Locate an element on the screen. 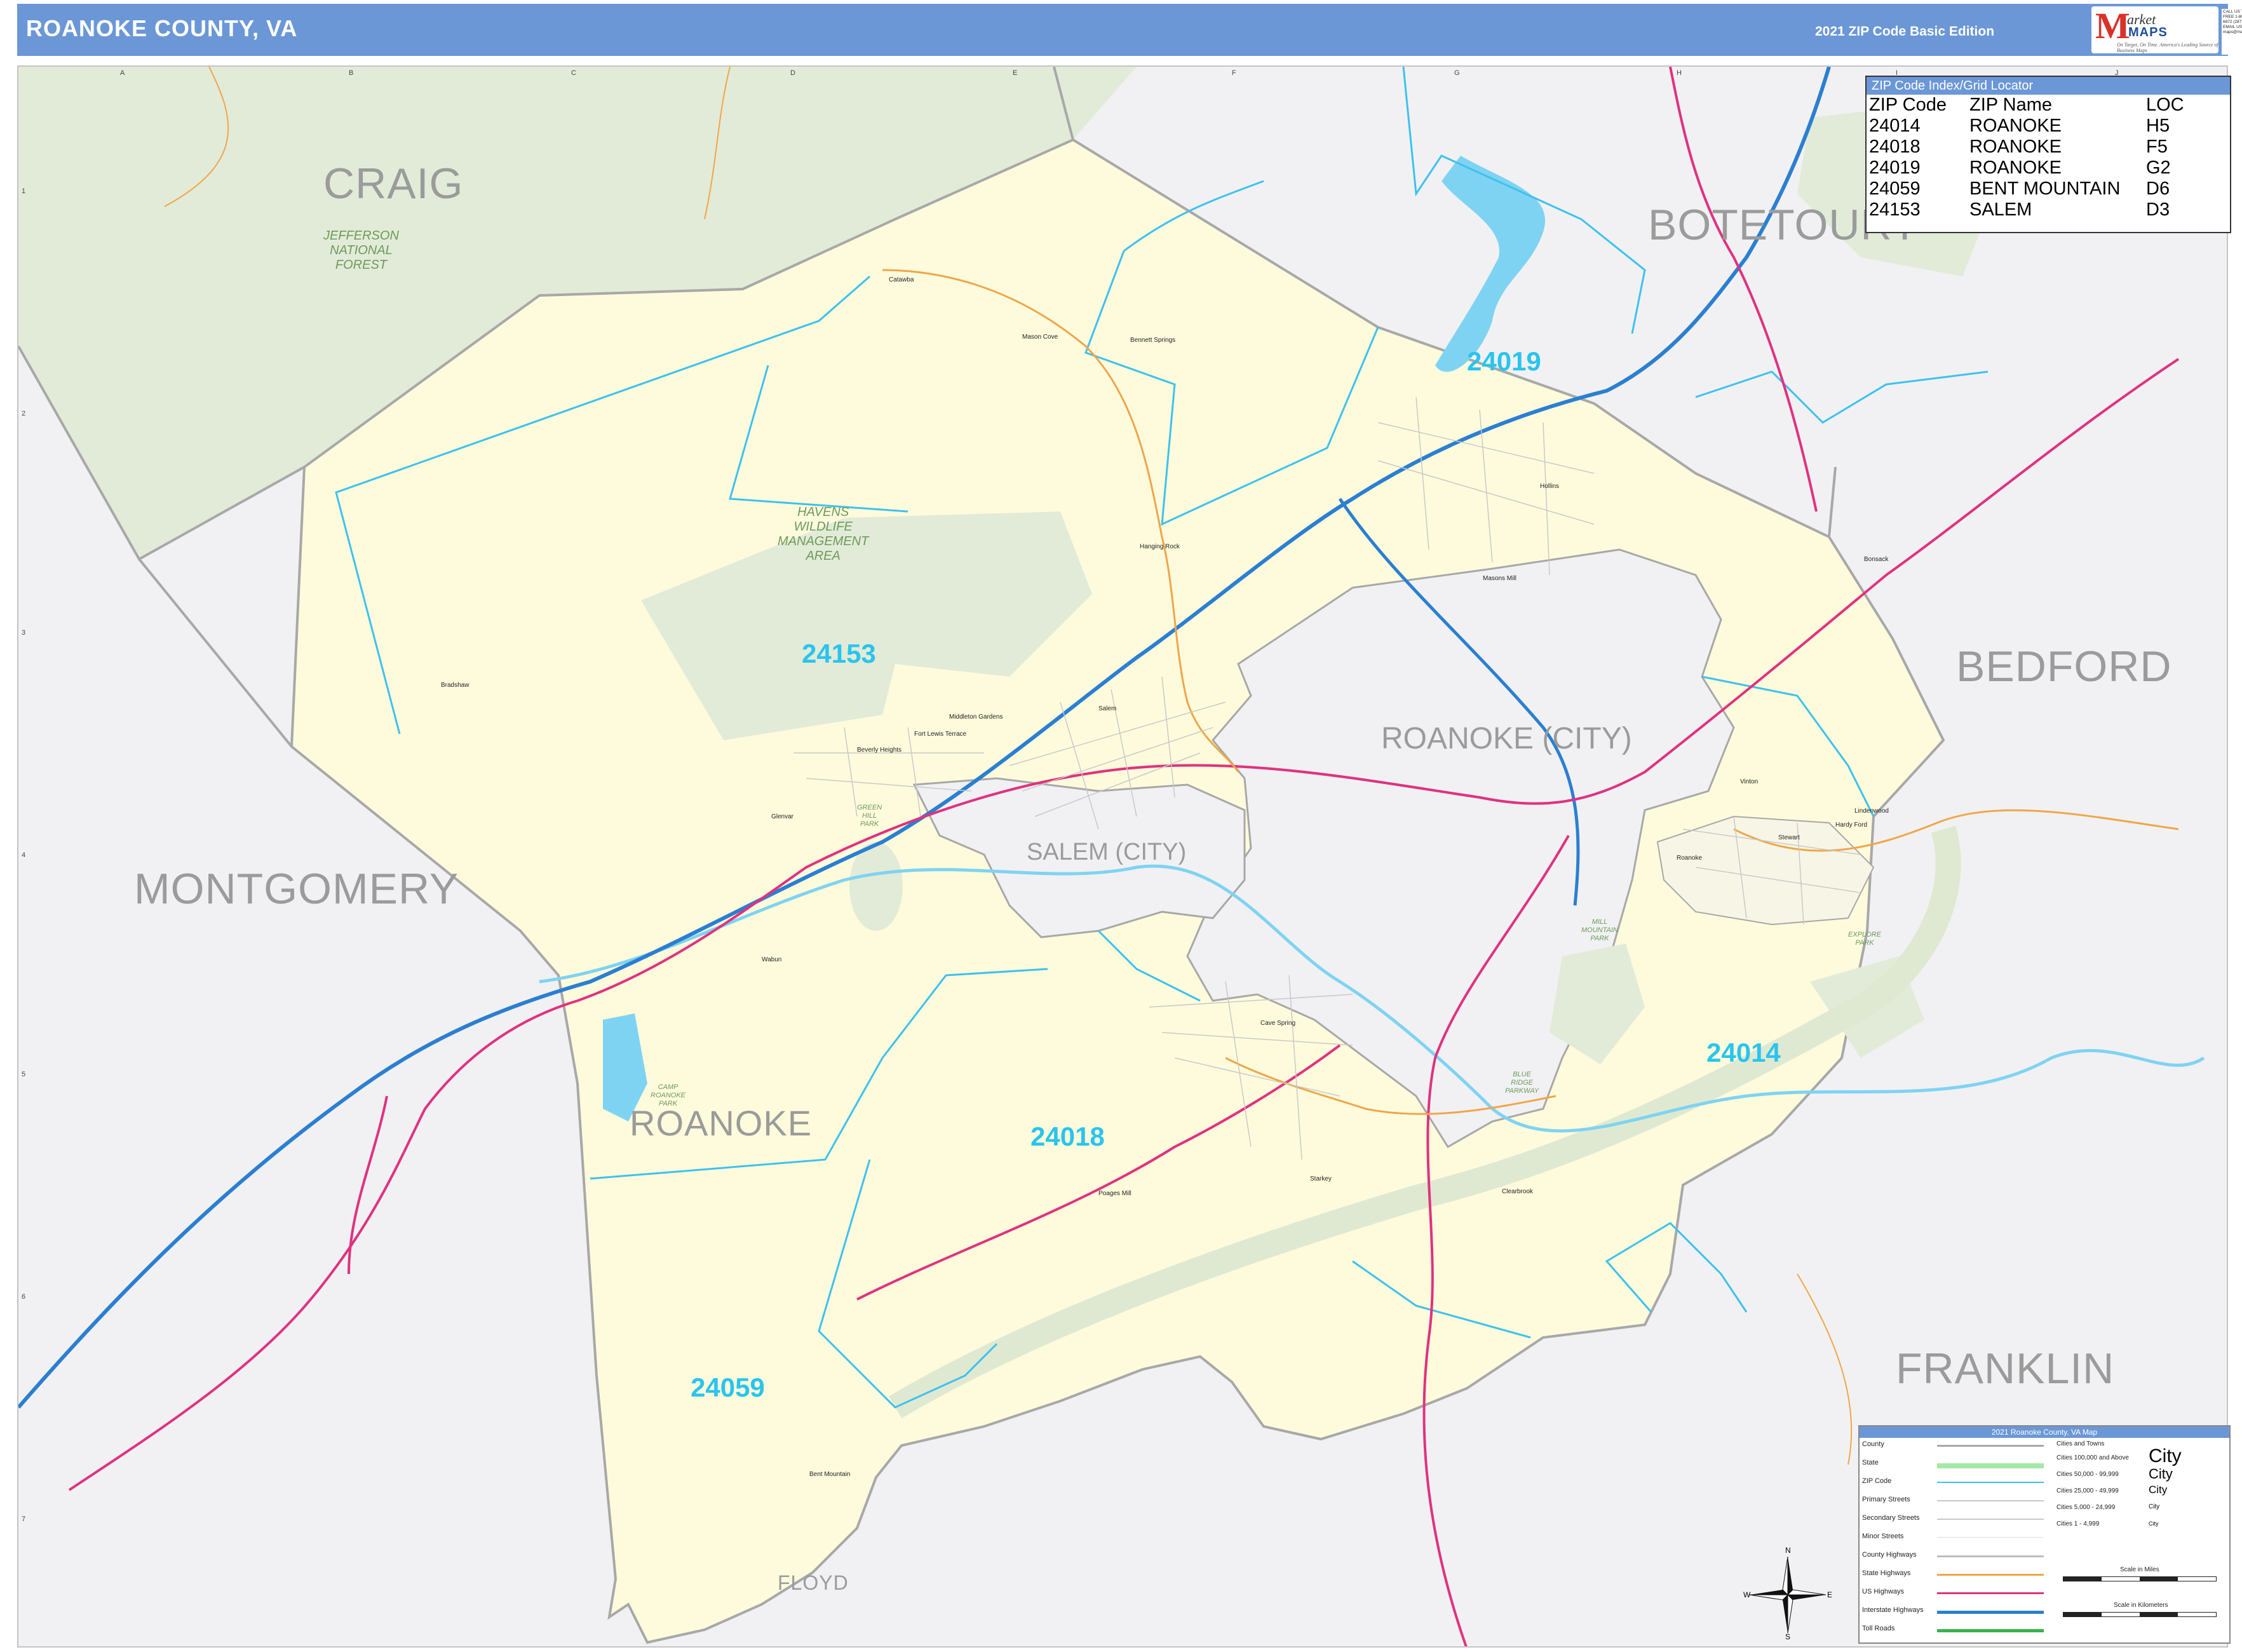 This screenshot has height=1652, width=2242. zip-loc-cell: F5 is located at coordinates (2157, 147).